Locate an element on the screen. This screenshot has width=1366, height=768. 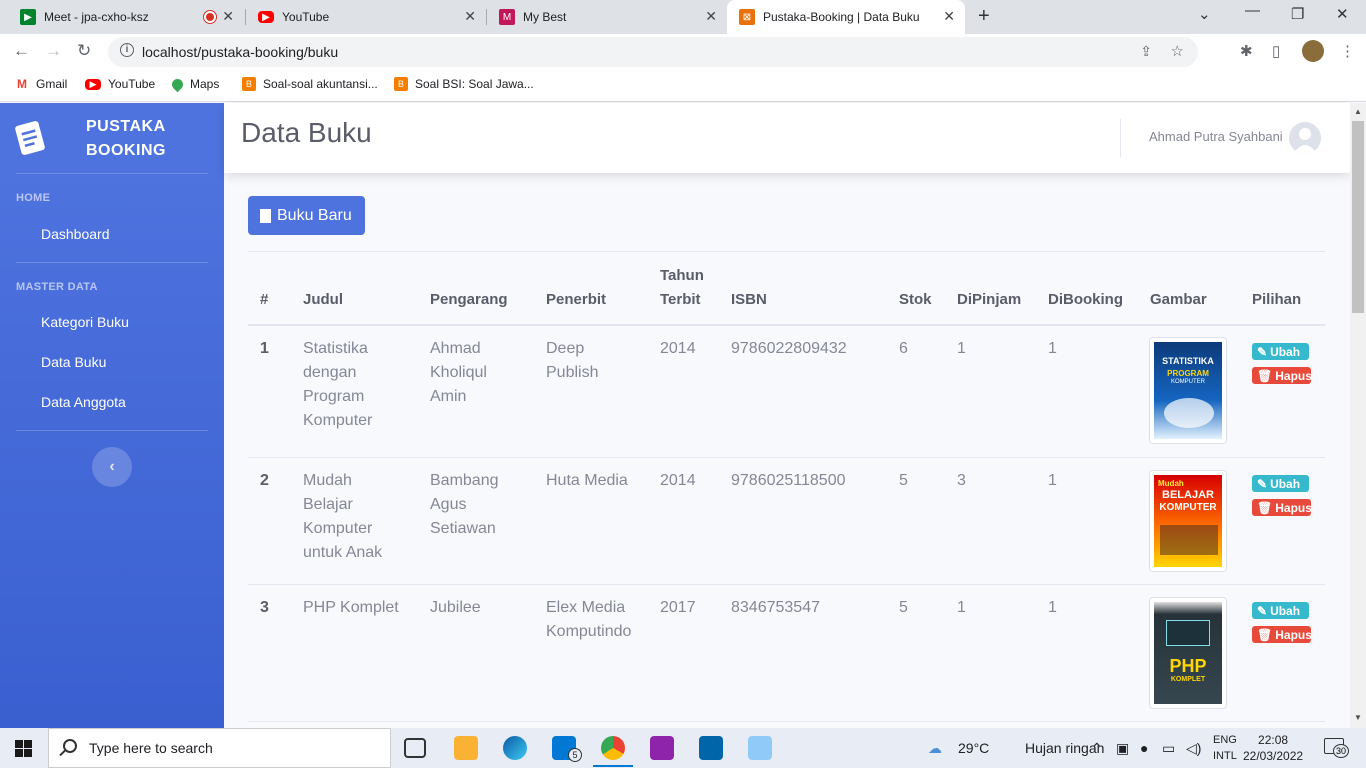
cover-image: PHP KOMPLET is located at coordinates (1188, 653).